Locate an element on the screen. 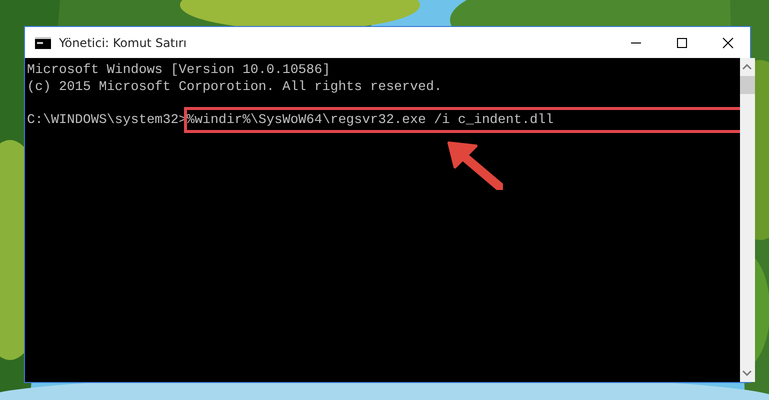  arrow-icon is located at coordinates (475, 165).